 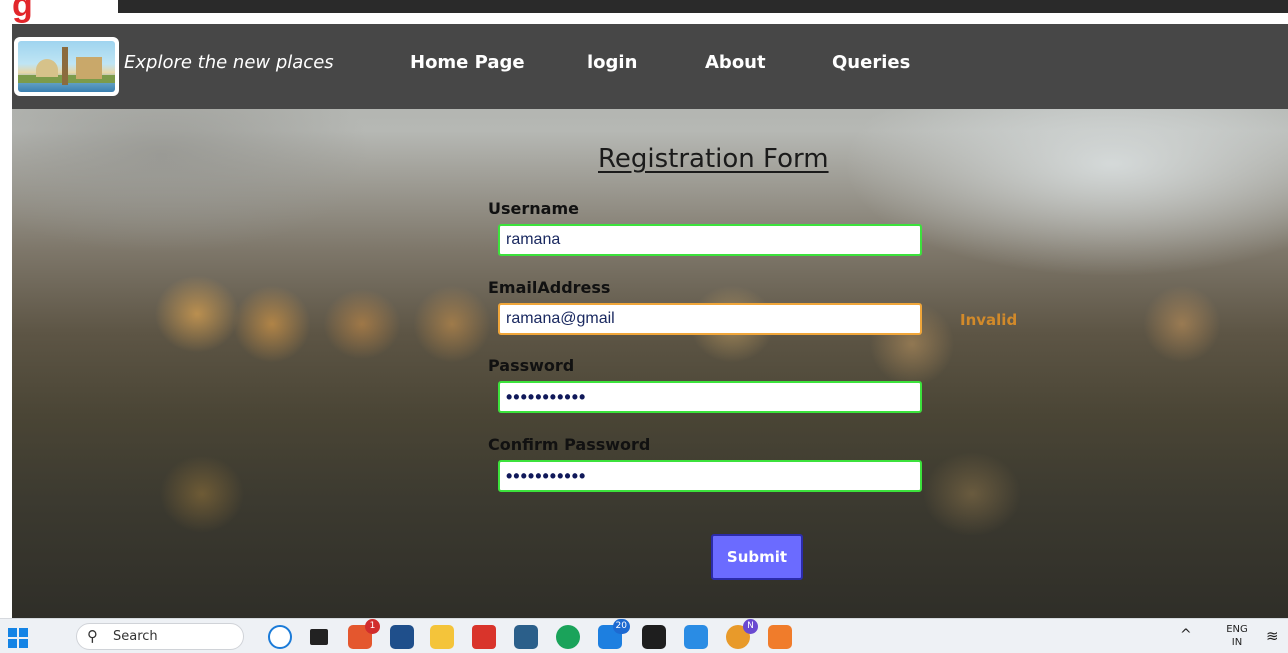 What do you see at coordinates (989, 320) in the screenshot?
I see `email-invalid-message: Invalid` at bounding box center [989, 320].